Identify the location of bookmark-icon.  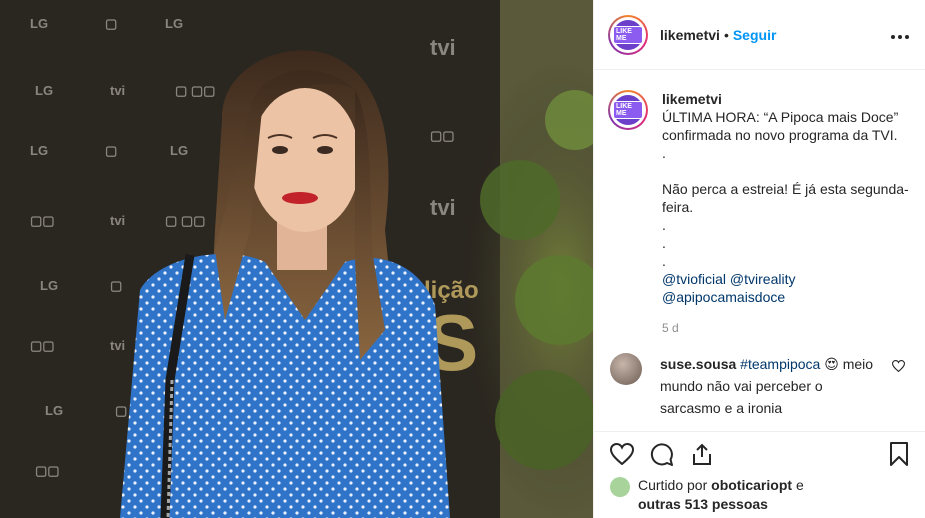
(899, 455).